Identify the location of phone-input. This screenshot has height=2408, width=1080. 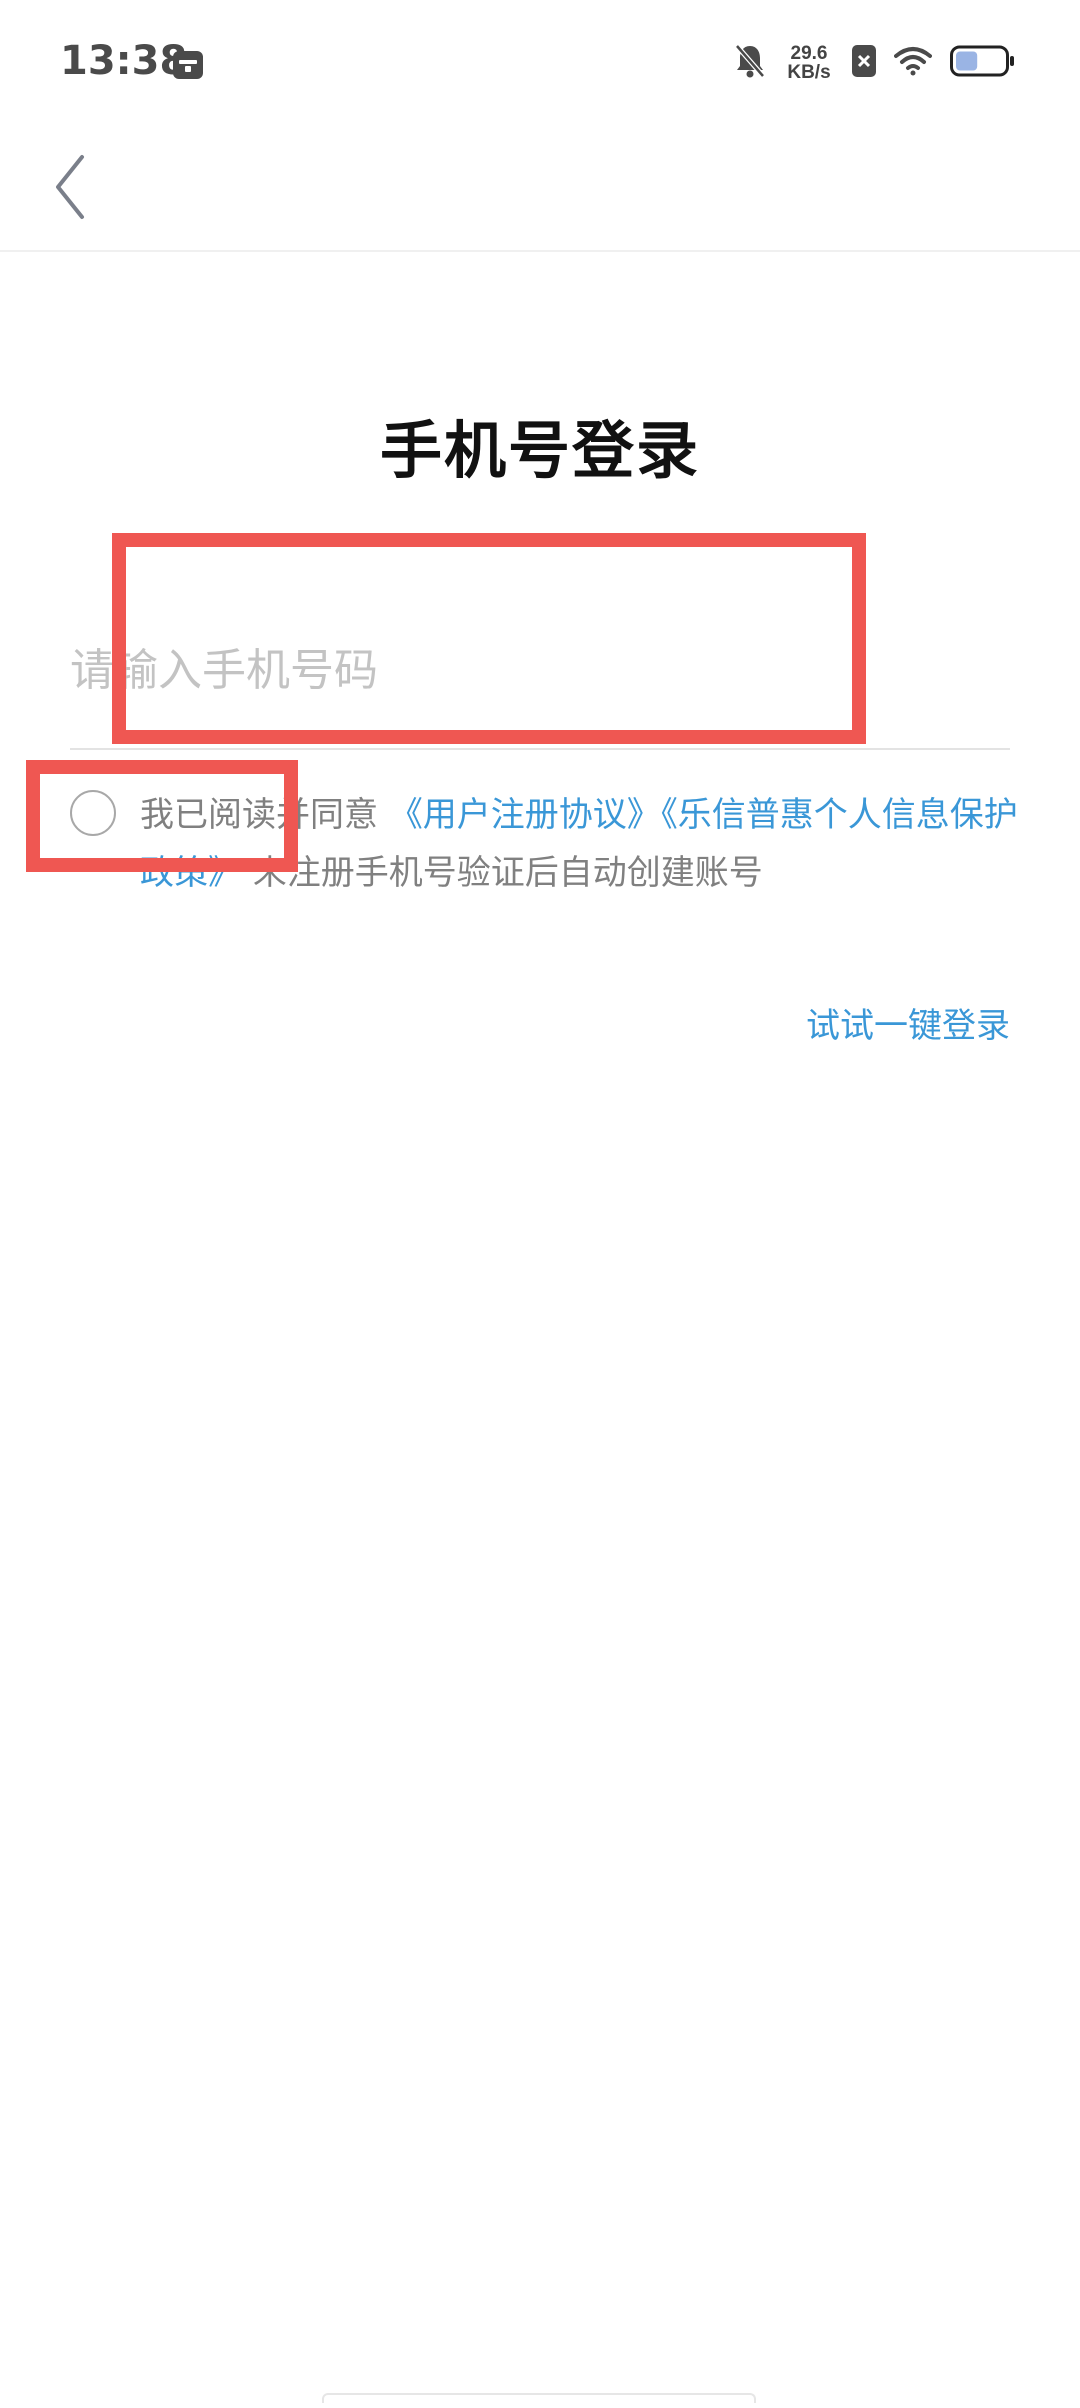
(540, 670).